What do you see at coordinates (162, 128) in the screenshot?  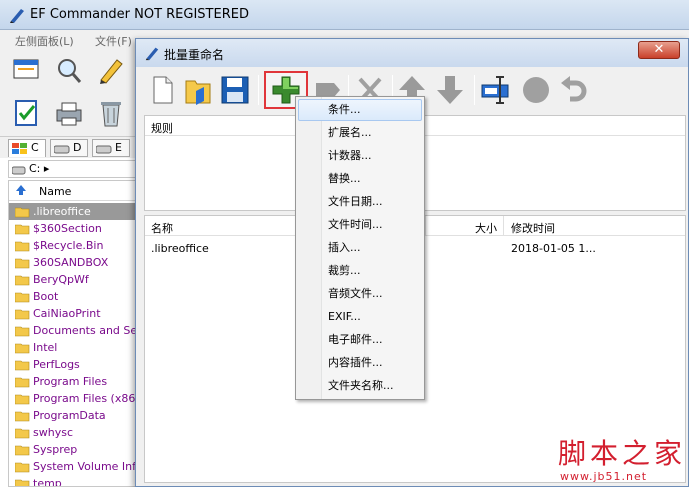 I see `rules-header-label: 规则` at bounding box center [162, 128].